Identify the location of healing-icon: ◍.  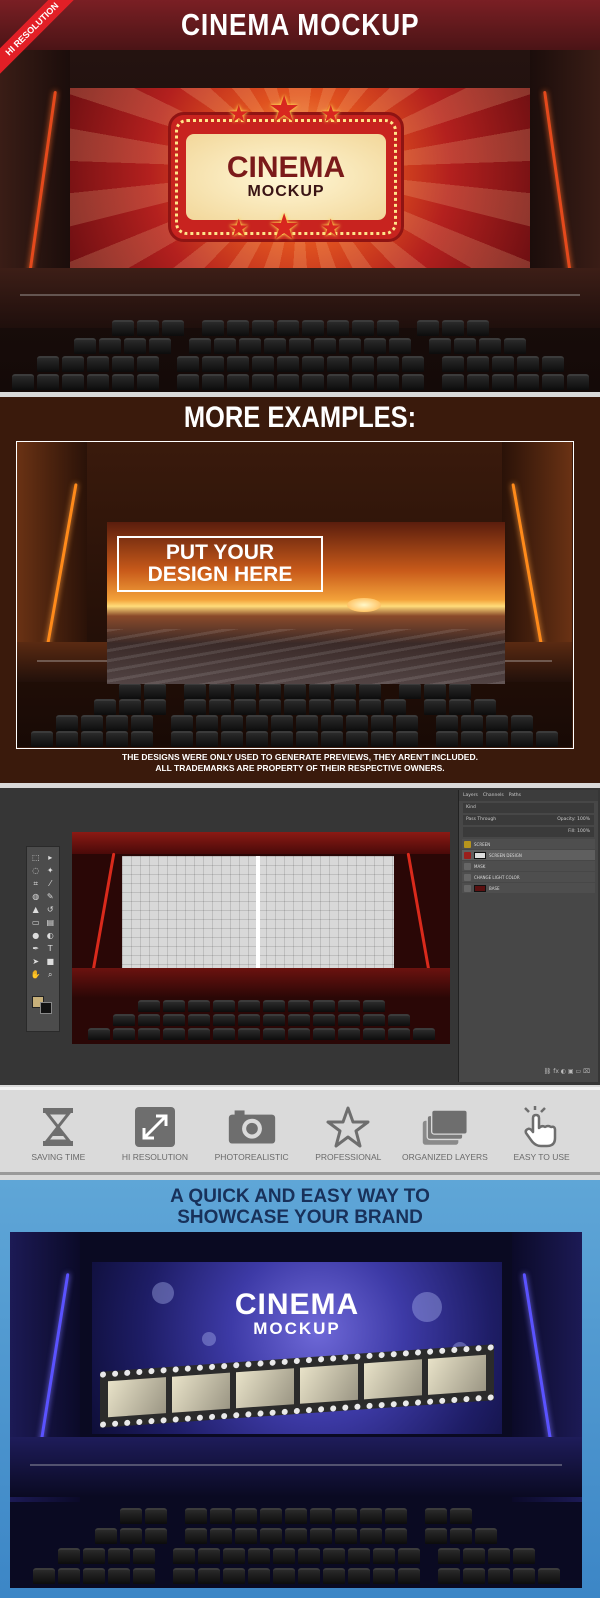
(36, 897).